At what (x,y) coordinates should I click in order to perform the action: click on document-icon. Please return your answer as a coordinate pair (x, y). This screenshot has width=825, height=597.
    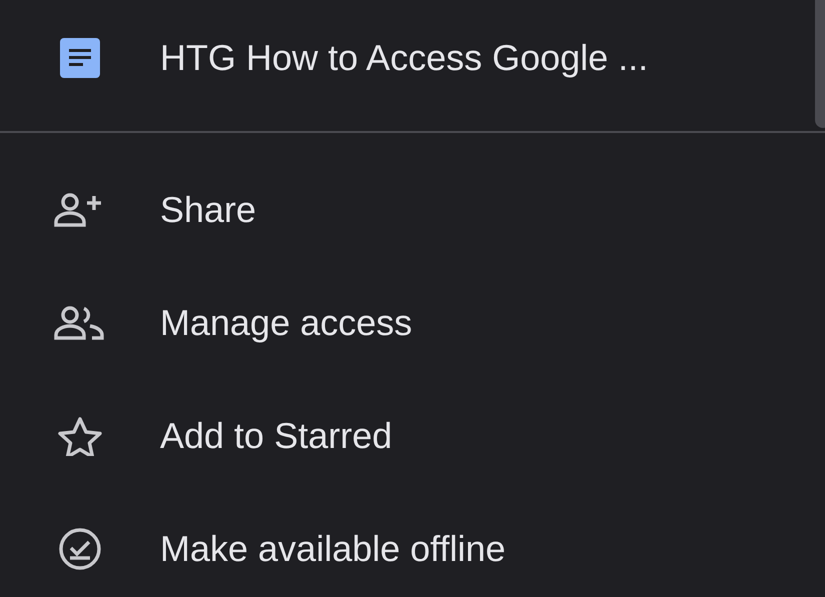
    Looking at the image, I should click on (80, 58).